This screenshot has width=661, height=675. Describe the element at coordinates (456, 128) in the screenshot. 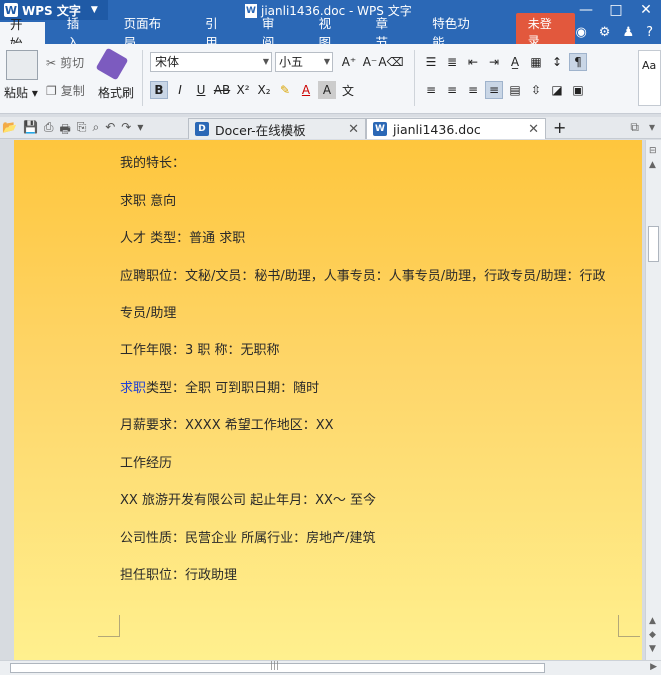

I see `tab-current-document: W jianli1436.doc ✕` at that location.